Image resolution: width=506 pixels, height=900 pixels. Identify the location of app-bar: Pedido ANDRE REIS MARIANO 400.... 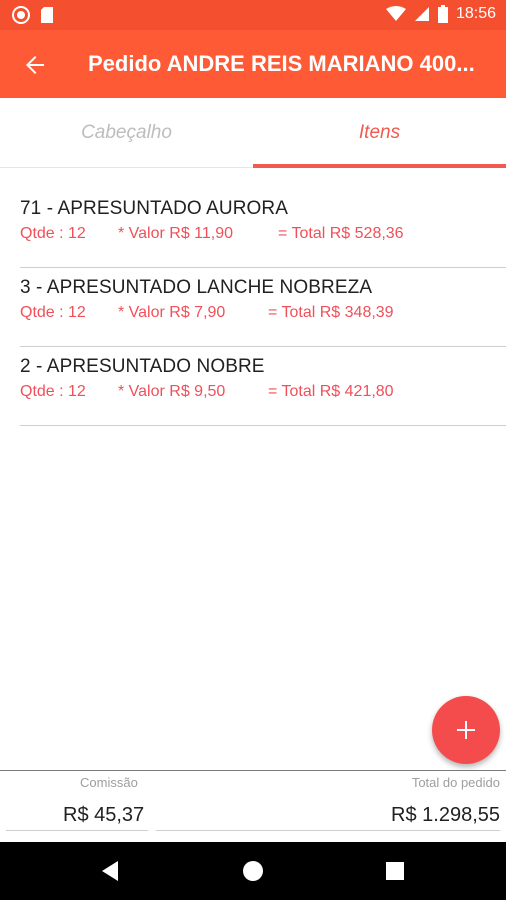
(253, 64).